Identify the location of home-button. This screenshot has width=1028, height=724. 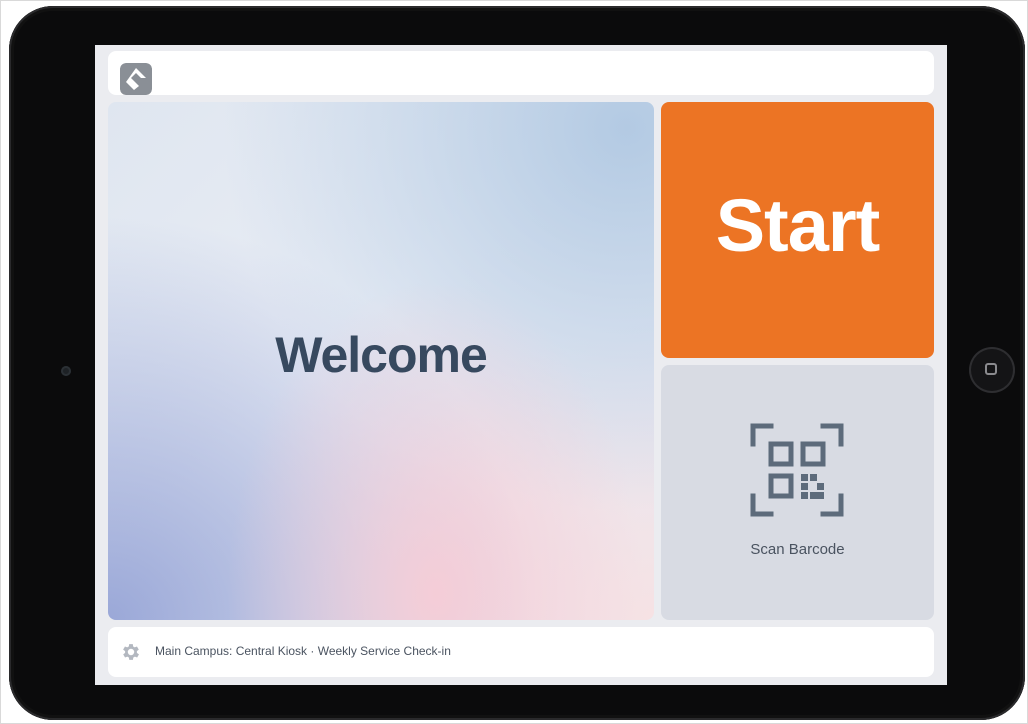
(992, 370).